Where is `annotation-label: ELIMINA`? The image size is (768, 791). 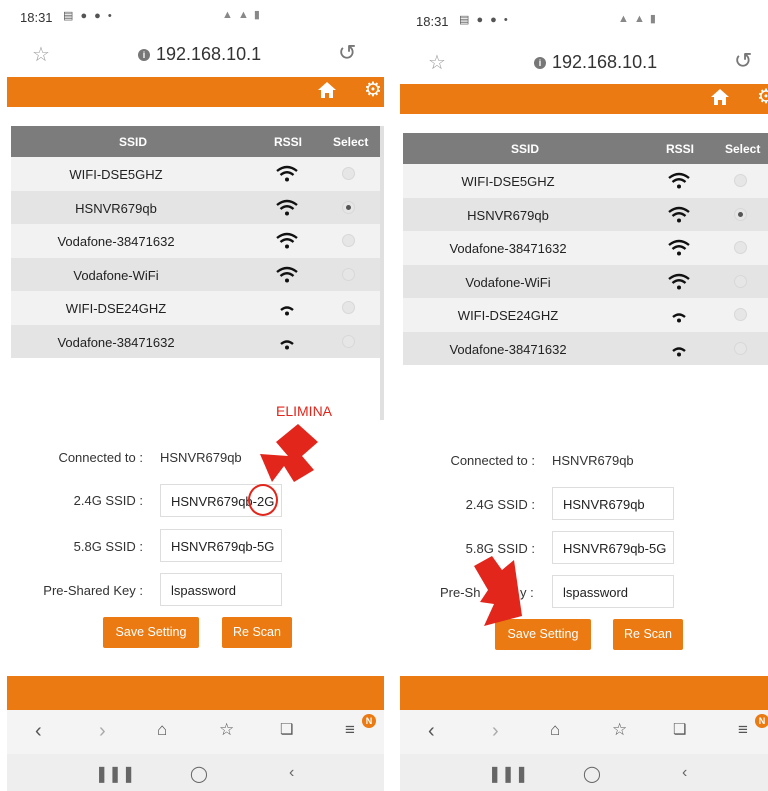 annotation-label: ELIMINA is located at coordinates (304, 411).